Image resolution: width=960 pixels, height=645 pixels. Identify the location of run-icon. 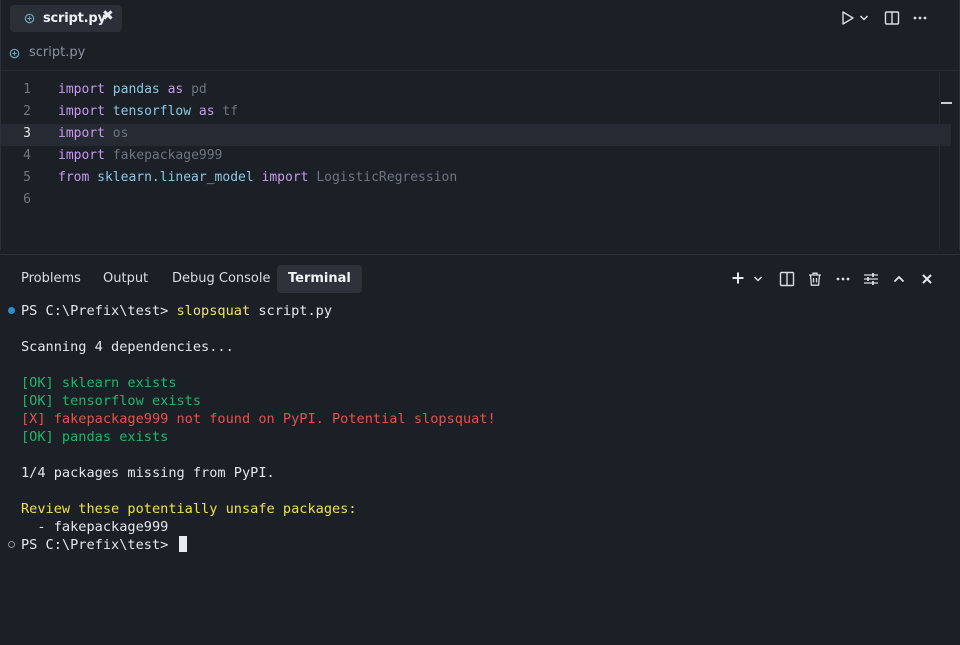
(848, 18).